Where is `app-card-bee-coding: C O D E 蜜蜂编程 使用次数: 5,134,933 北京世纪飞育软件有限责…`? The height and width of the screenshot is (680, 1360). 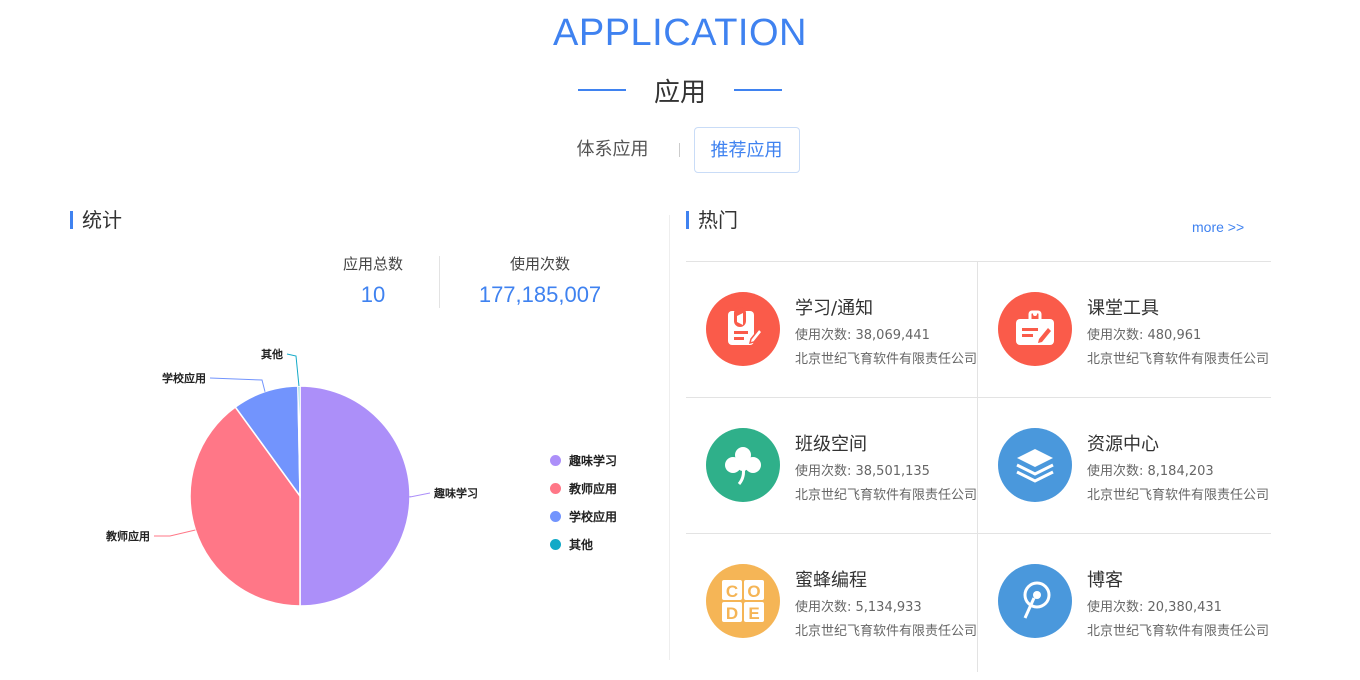
app-card-bee-coding: C O D E 蜜蜂编程 使用次数: 5,134,933 北京世纪飞育软件有限责… is located at coordinates (832, 602).